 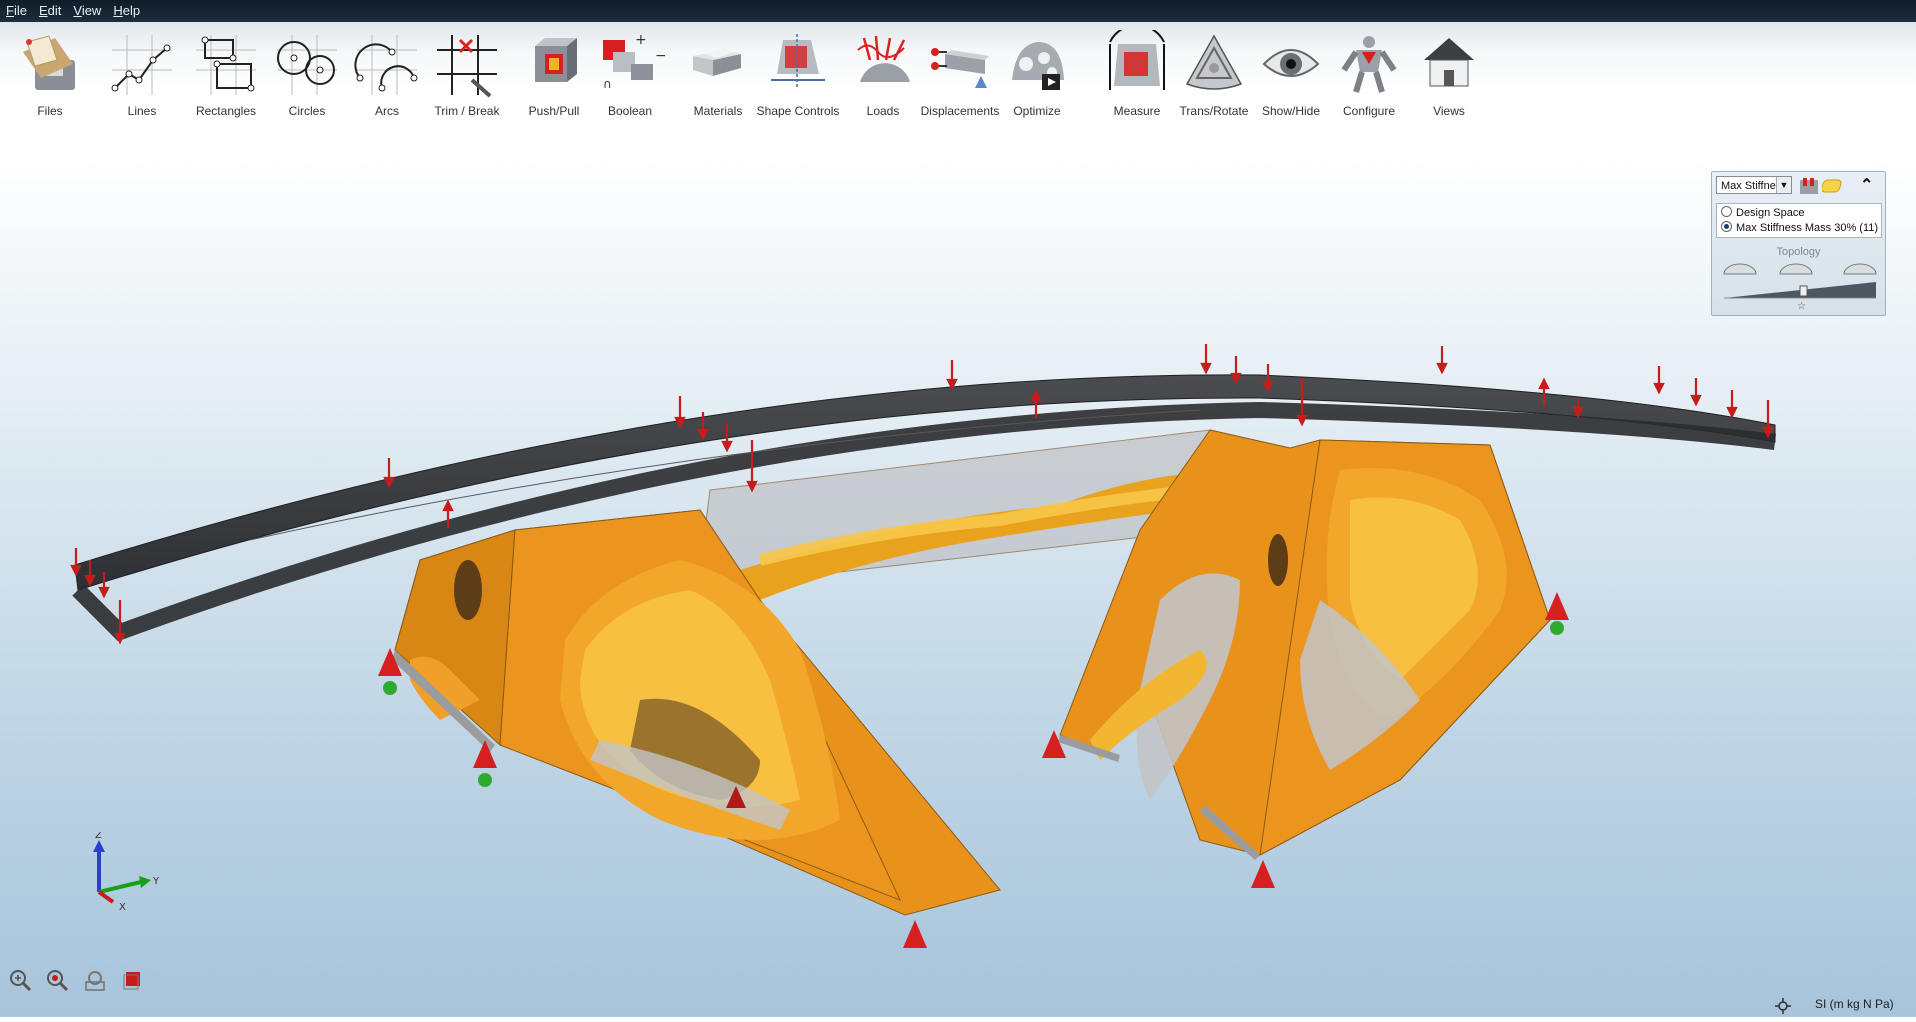 I want to click on result-list: Design Space Max Stiffness Mass 30% (11), so click(x=1799, y=220).